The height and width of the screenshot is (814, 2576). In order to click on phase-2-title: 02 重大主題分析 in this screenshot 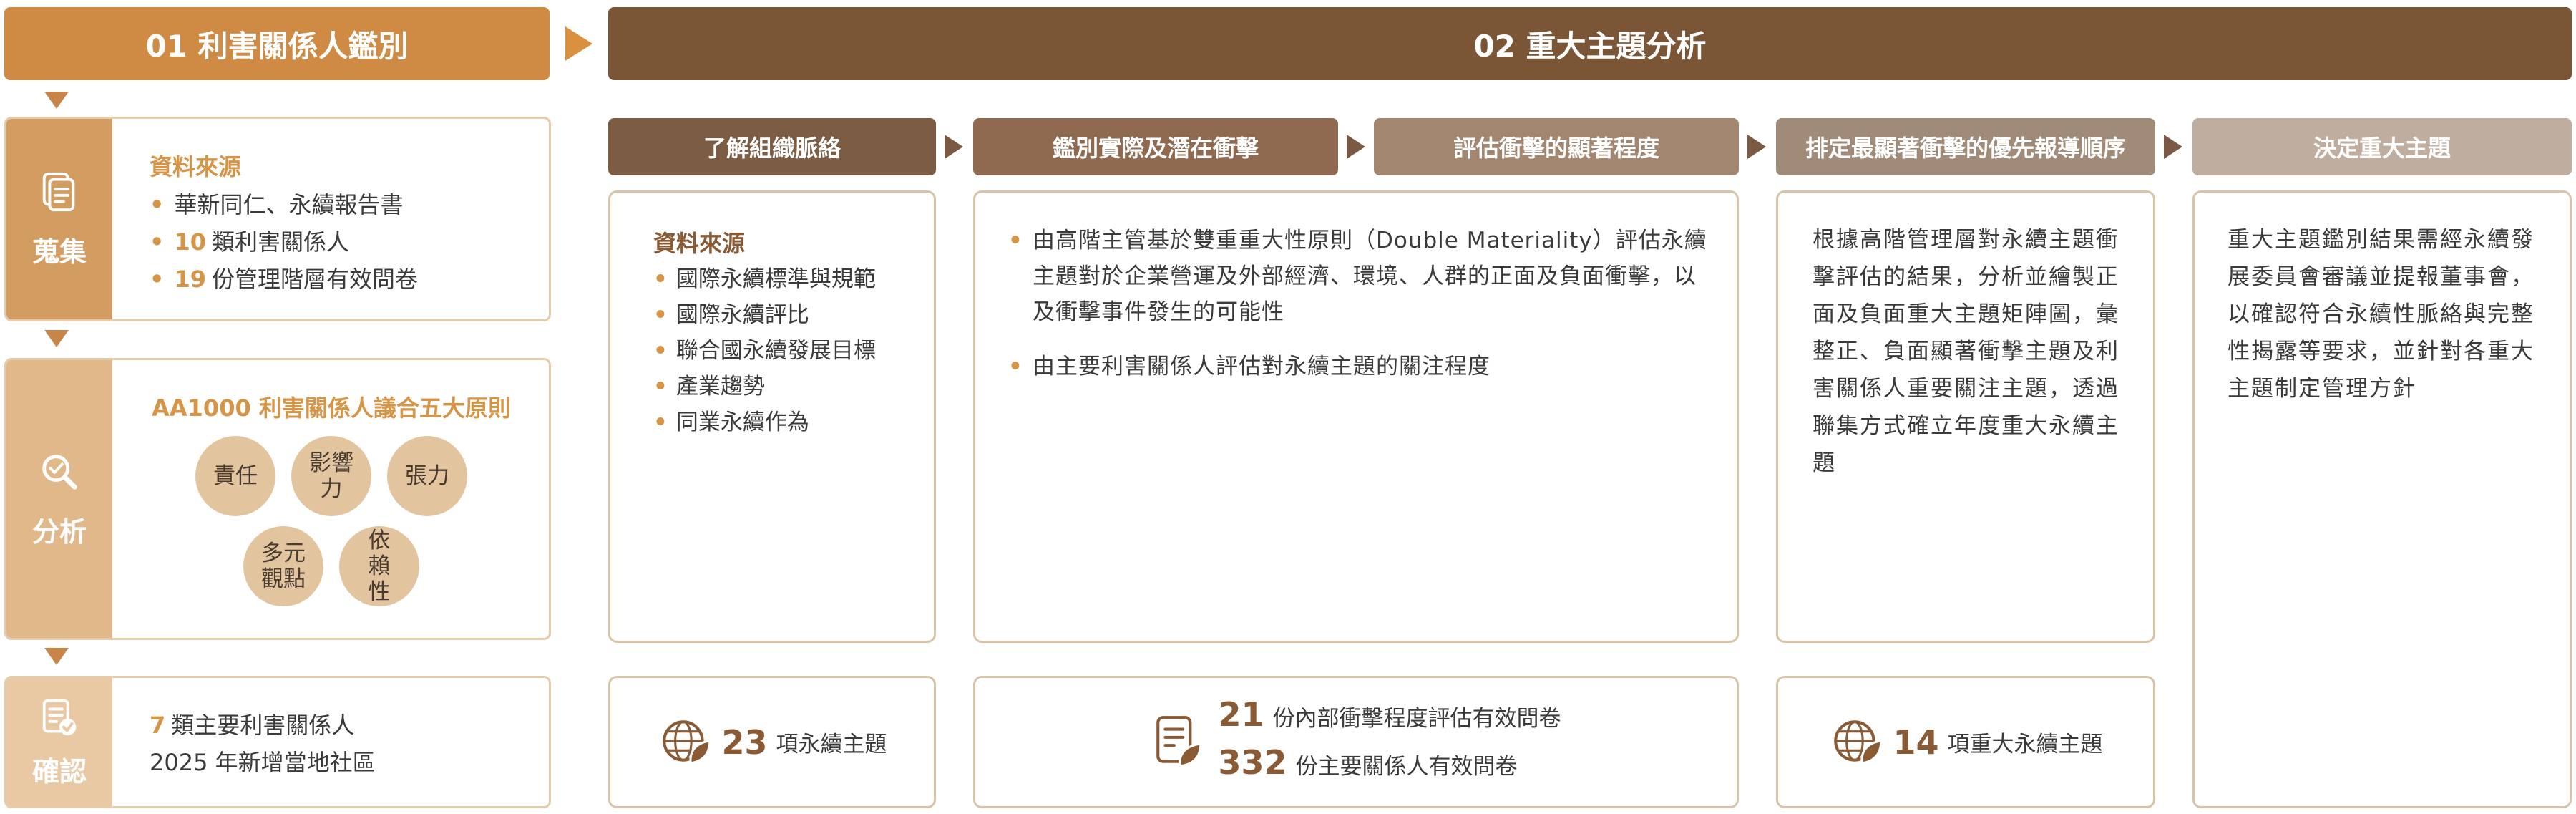, I will do `click(1590, 46)`.